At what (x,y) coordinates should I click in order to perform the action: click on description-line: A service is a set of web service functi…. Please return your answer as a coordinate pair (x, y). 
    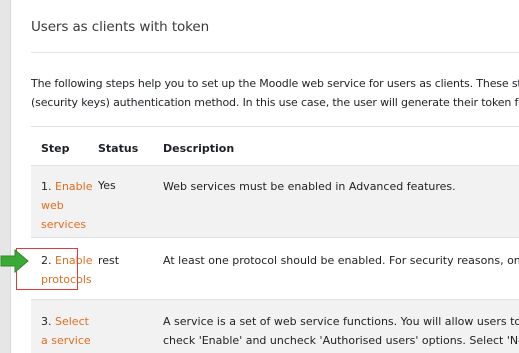
    Looking at the image, I should click on (341, 321).